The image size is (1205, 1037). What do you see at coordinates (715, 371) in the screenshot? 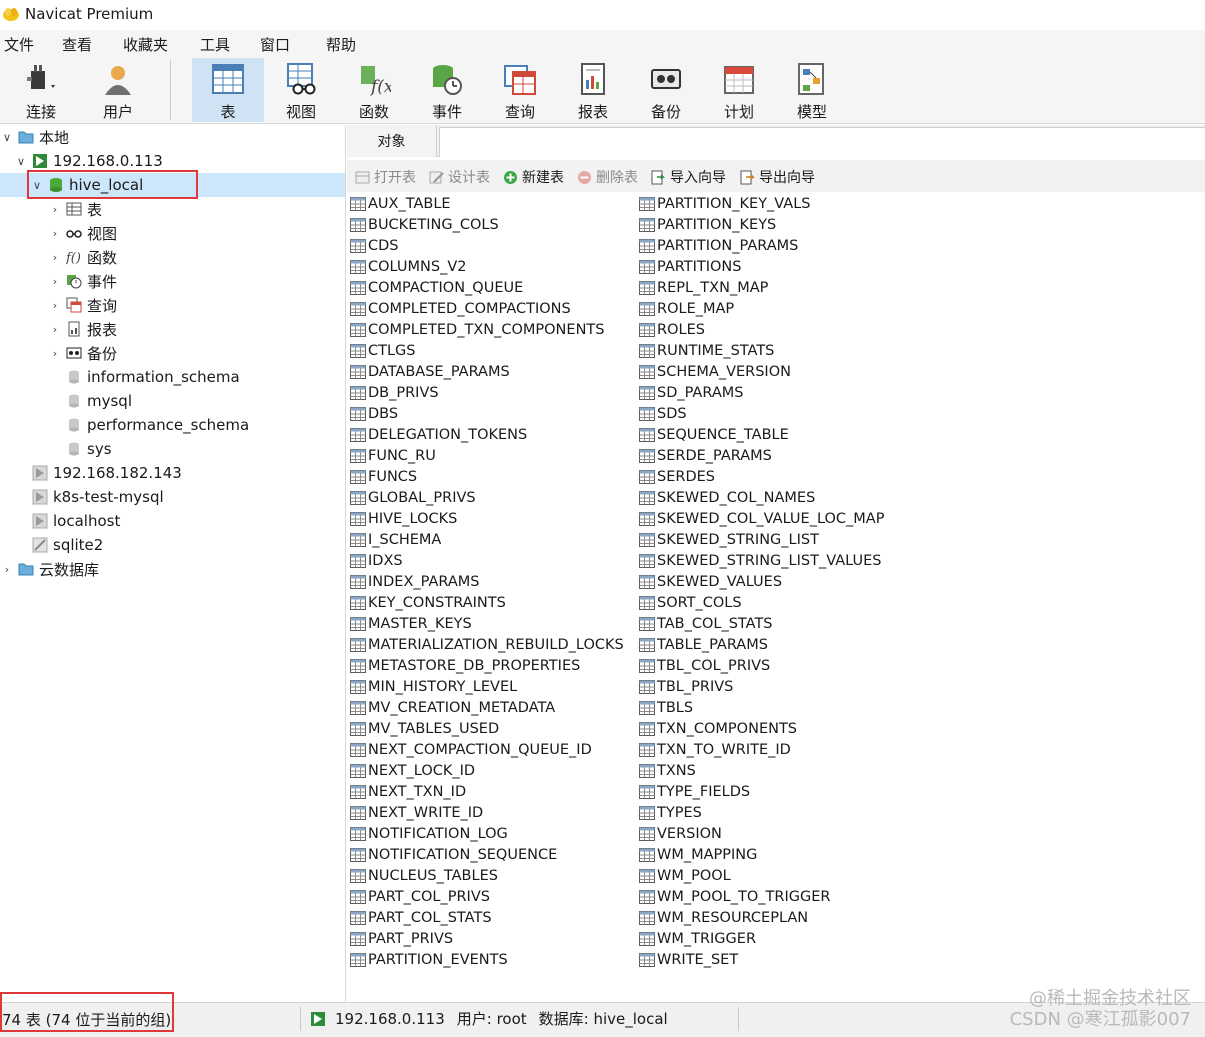
I see `table-list-item: SCHEMA_VERSION` at bounding box center [715, 371].